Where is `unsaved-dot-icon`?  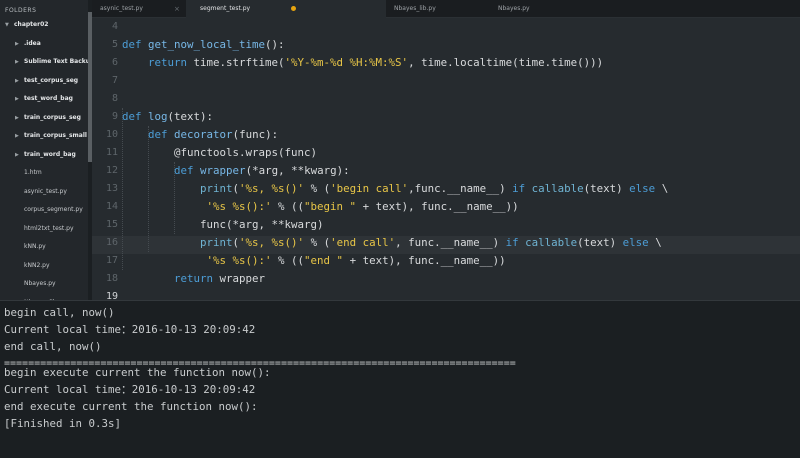 unsaved-dot-icon is located at coordinates (293, 8).